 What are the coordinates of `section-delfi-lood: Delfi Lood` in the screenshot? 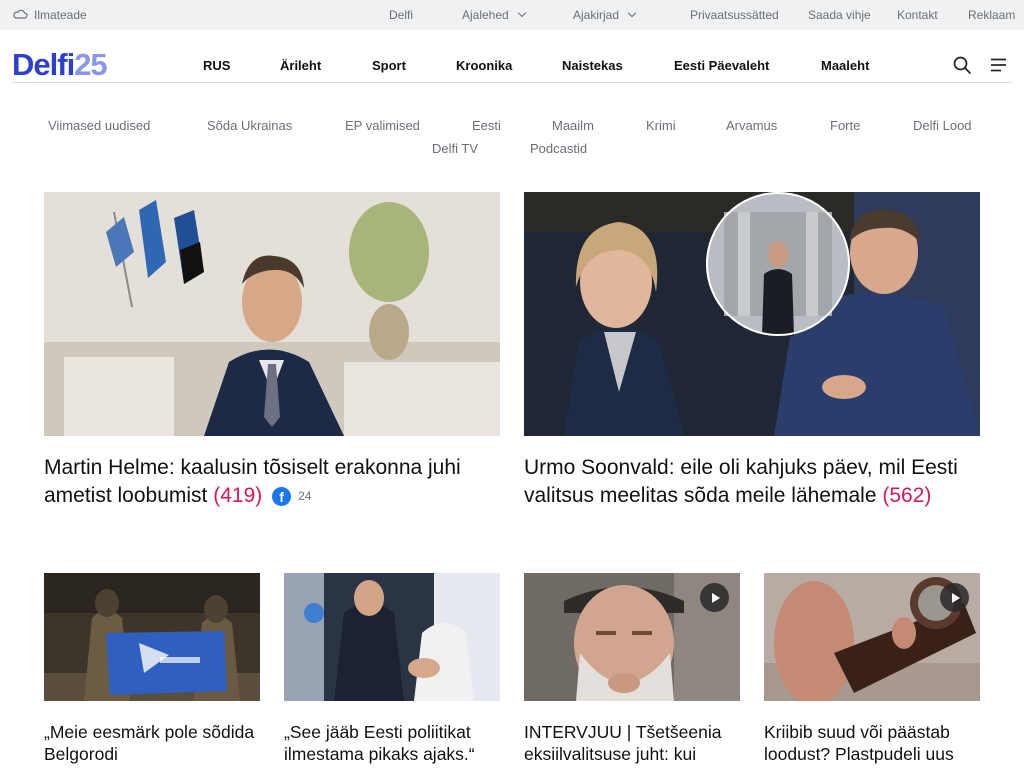 It's located at (942, 125).